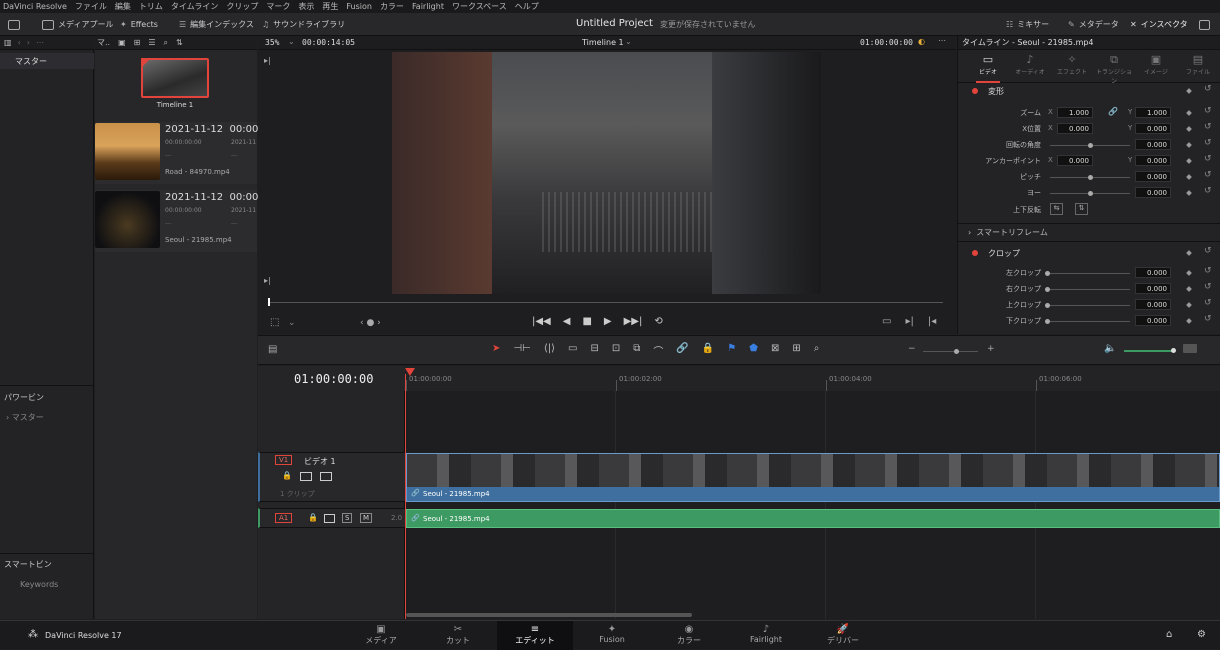  Describe the element at coordinates (1114, 69) in the screenshot. I see `inspector-tab: ⧉ トランジション` at that location.